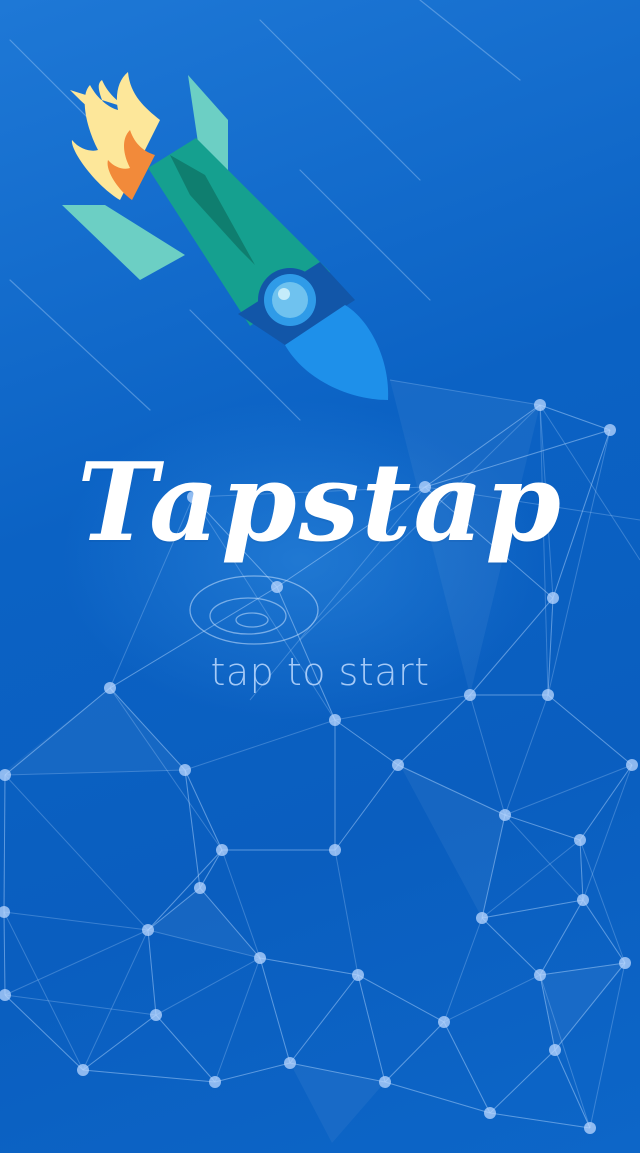 Image resolution: width=640 pixels, height=1153 pixels. Describe the element at coordinates (320, 672) in the screenshot. I see `tap-to-start-label: tap to start` at that location.